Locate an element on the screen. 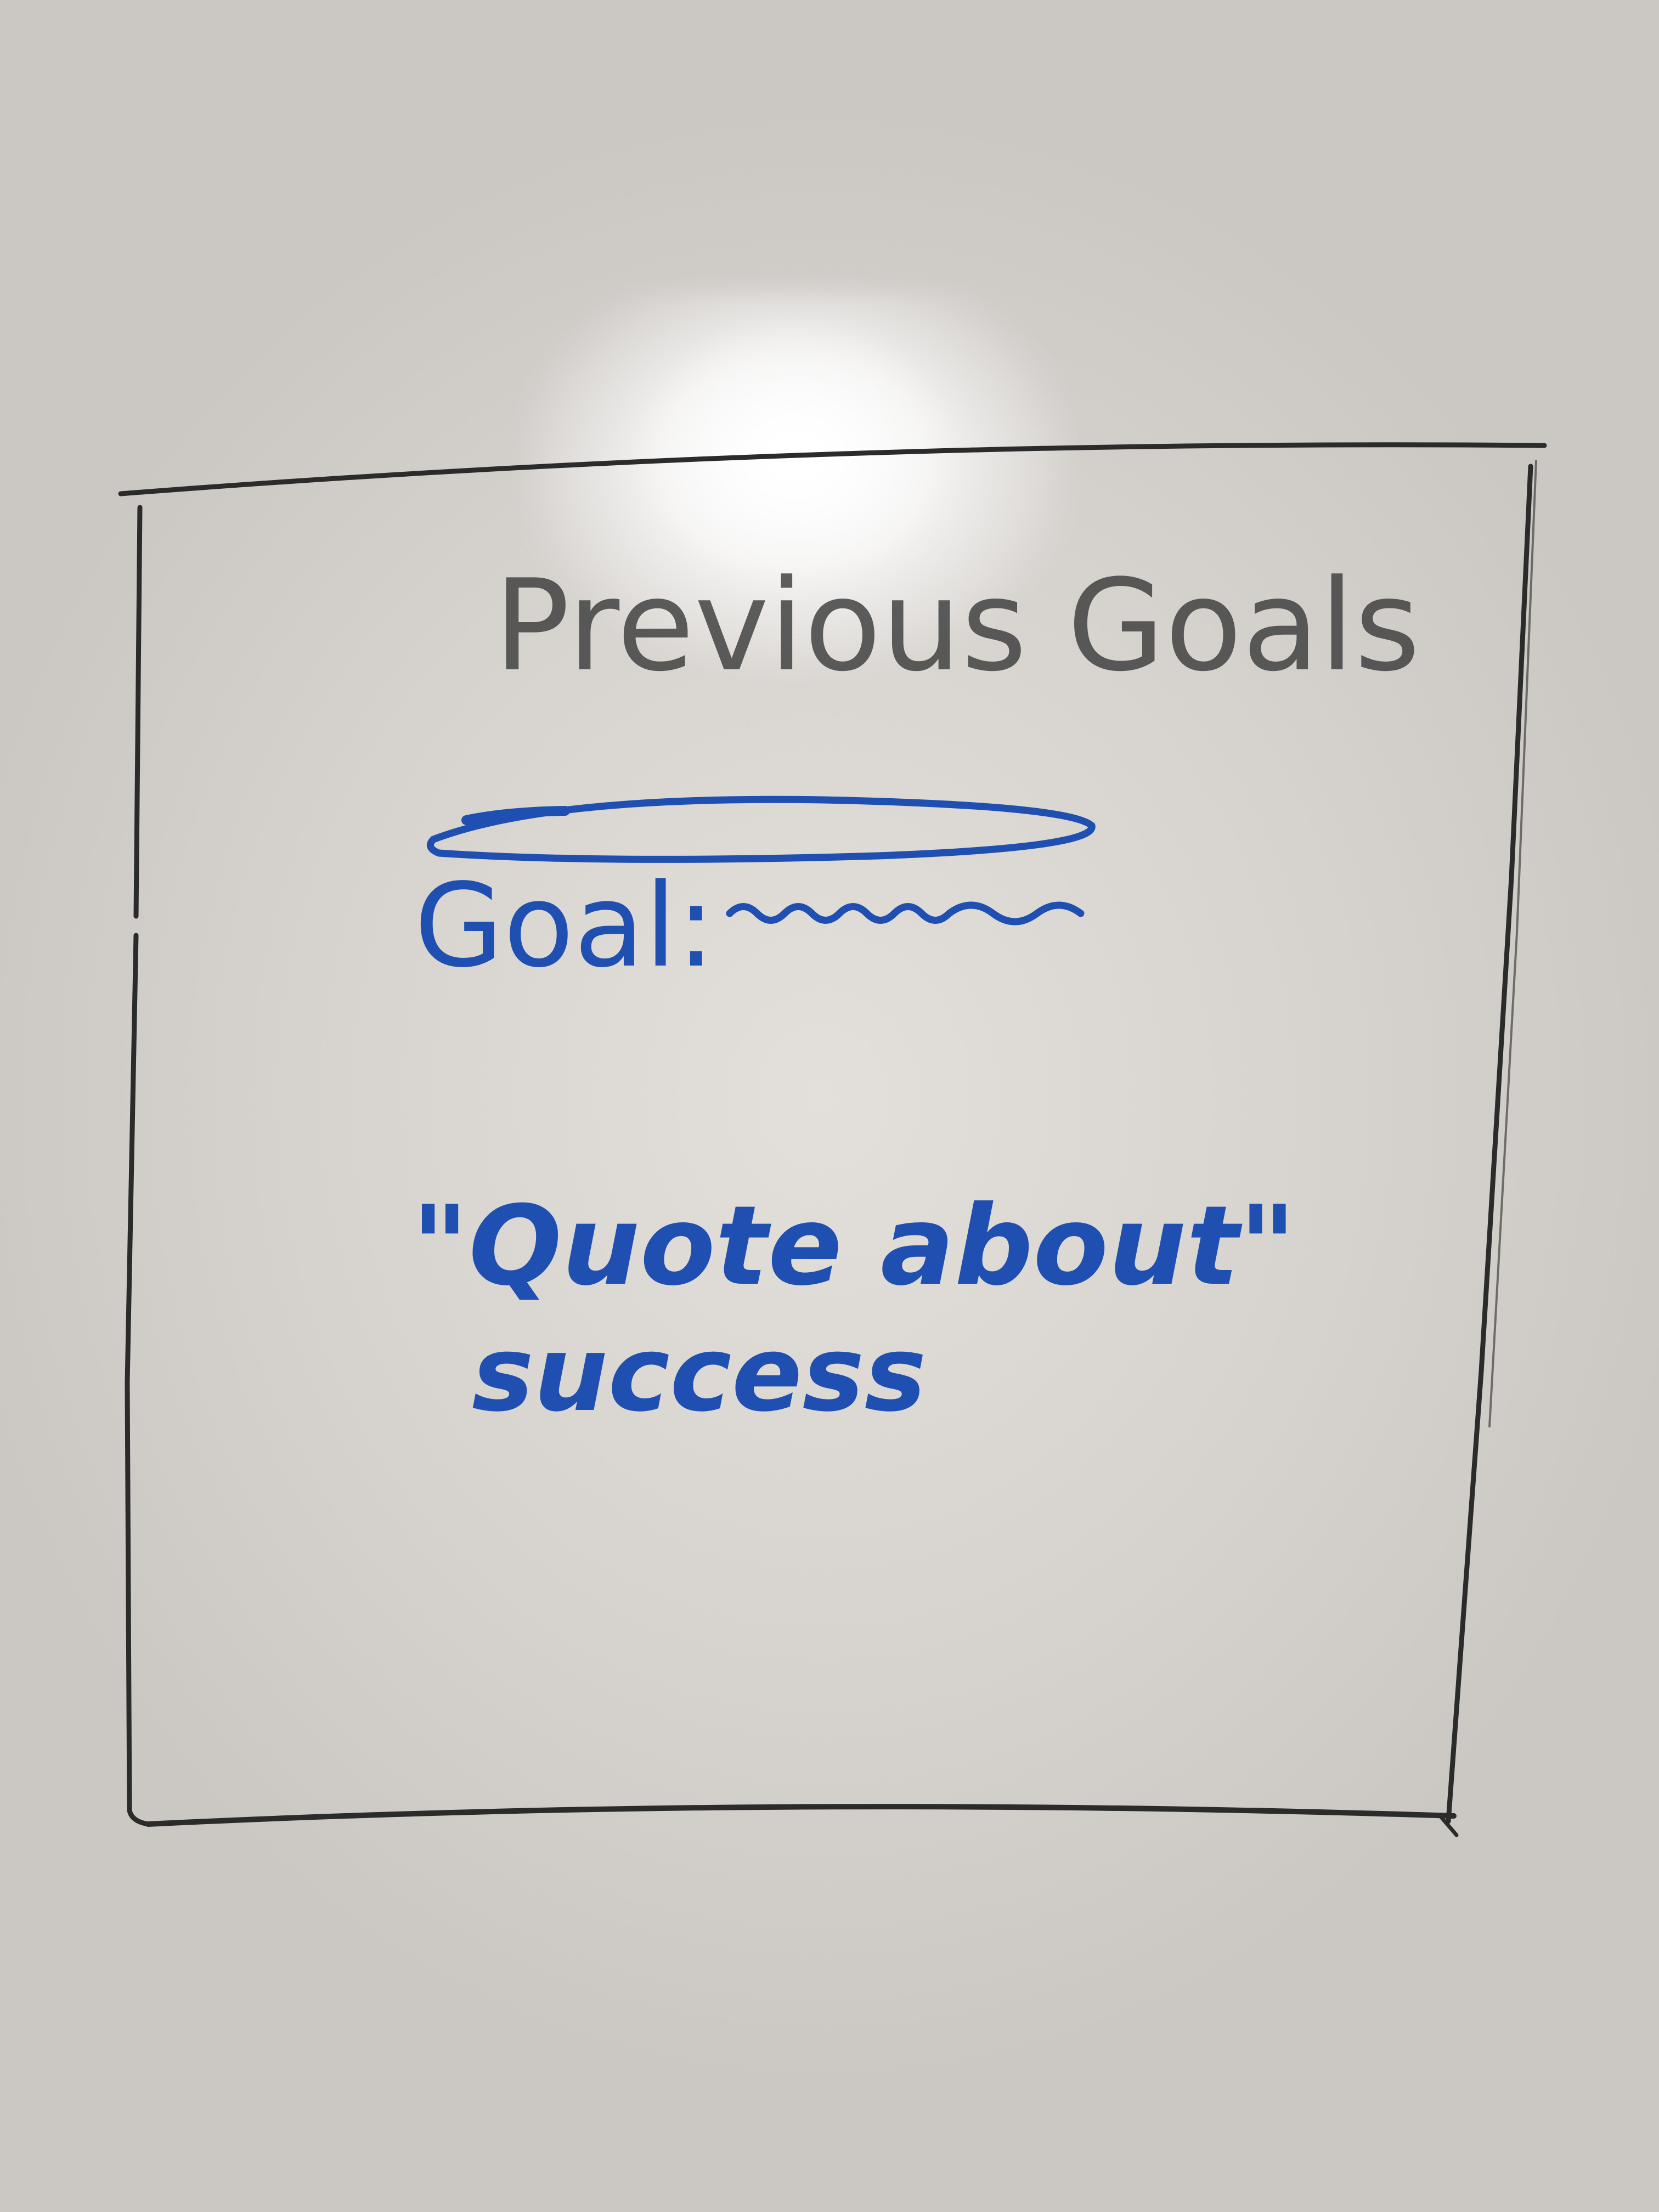 This screenshot has height=2212, width=1659. goal-squiggle is located at coordinates (905, 914).